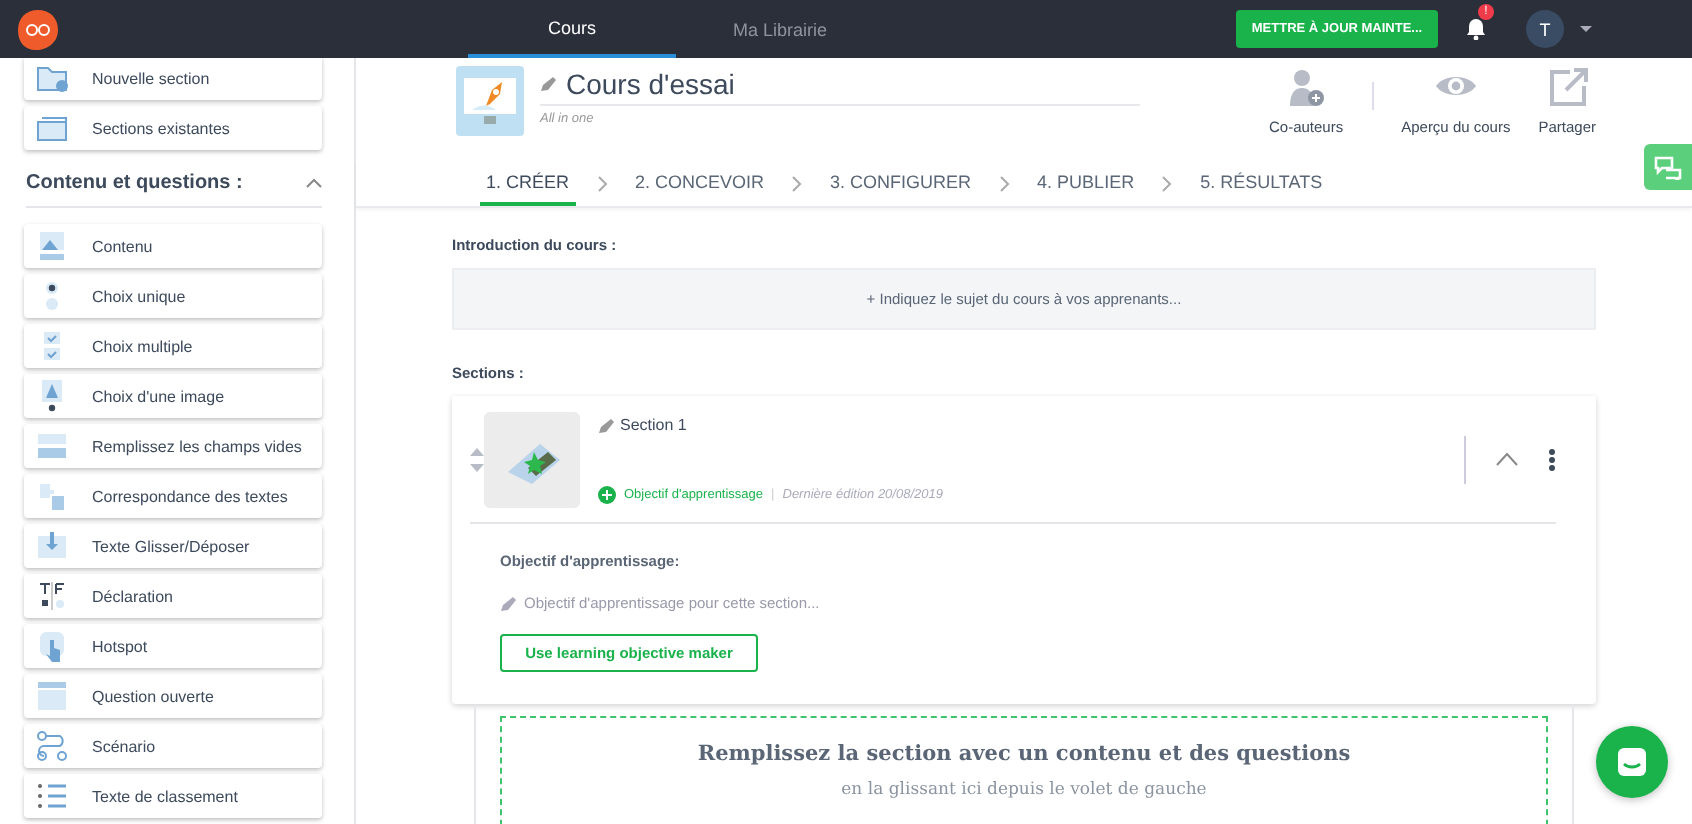 The height and width of the screenshot is (824, 1692). What do you see at coordinates (528, 184) in the screenshot?
I see `step-tab: 1. CRÉER` at bounding box center [528, 184].